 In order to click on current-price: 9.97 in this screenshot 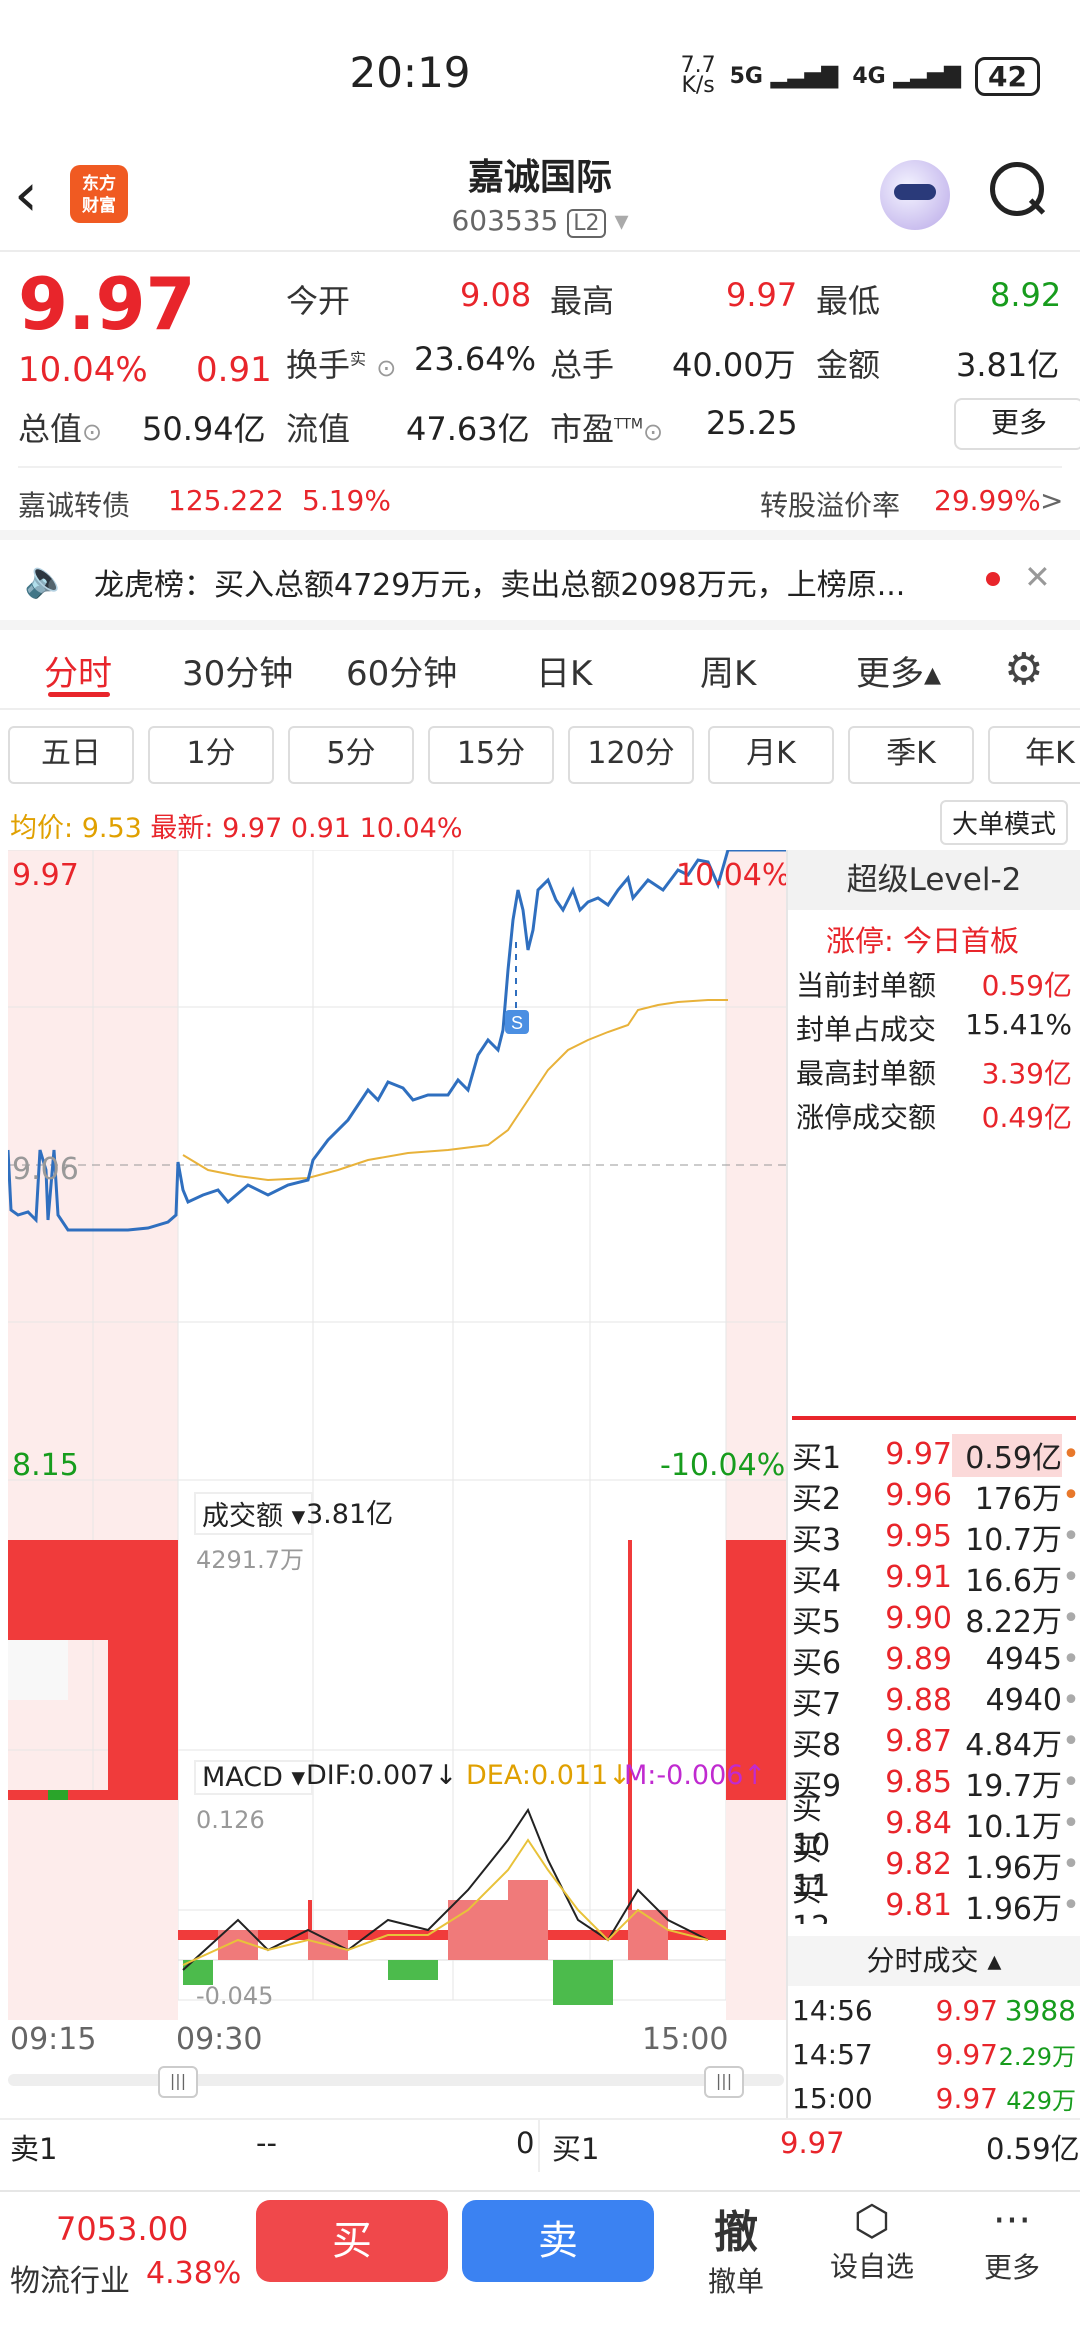, I will do `click(107, 304)`.